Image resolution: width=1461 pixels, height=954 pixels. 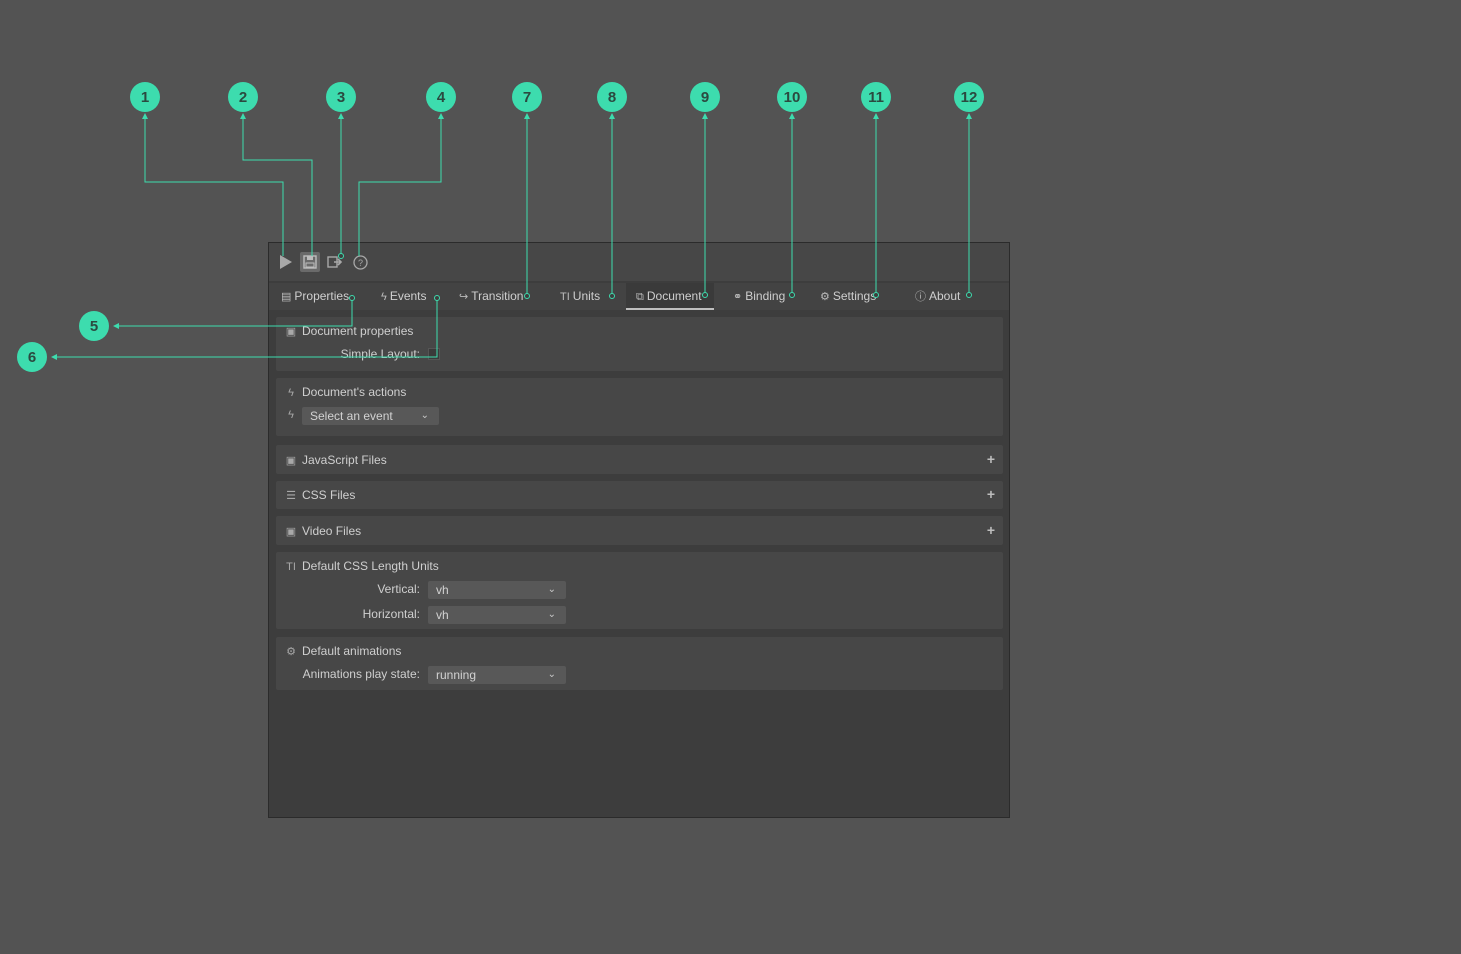 What do you see at coordinates (639, 407) in the screenshot?
I see `section-document-actions: ϟ Document's actions ϟ Select an event ⌄` at bounding box center [639, 407].